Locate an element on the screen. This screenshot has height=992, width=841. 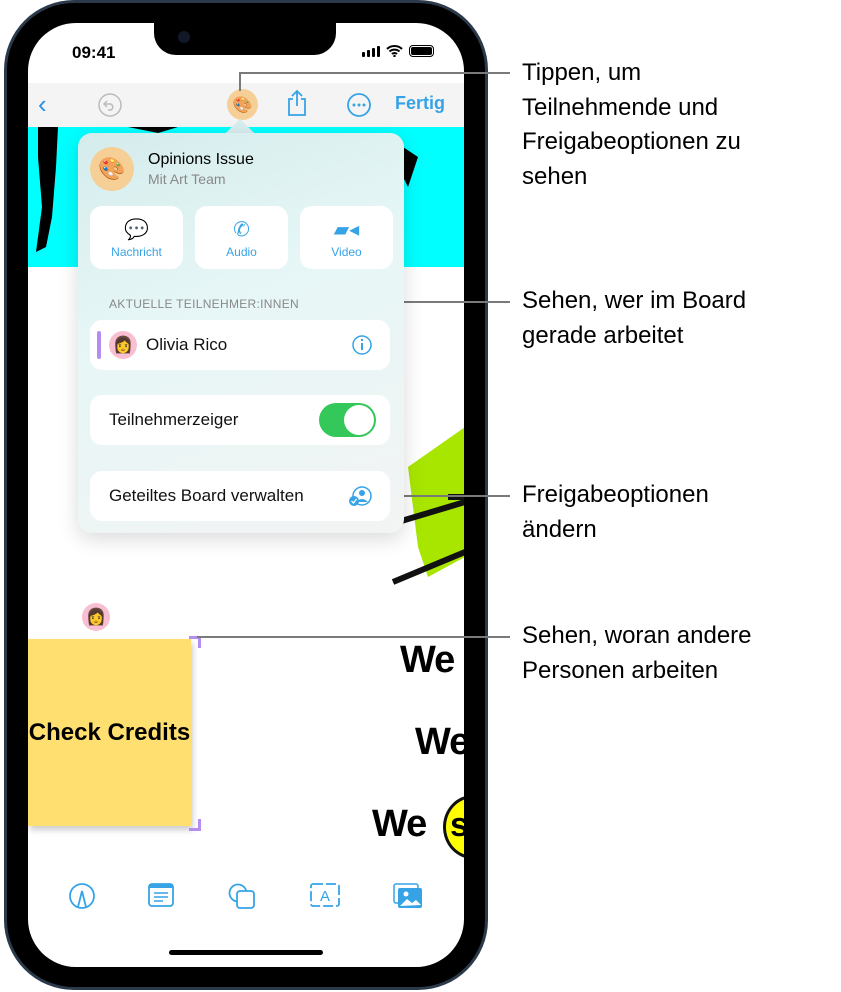
participant-name: Olivia Rico is located at coordinates (187, 344).